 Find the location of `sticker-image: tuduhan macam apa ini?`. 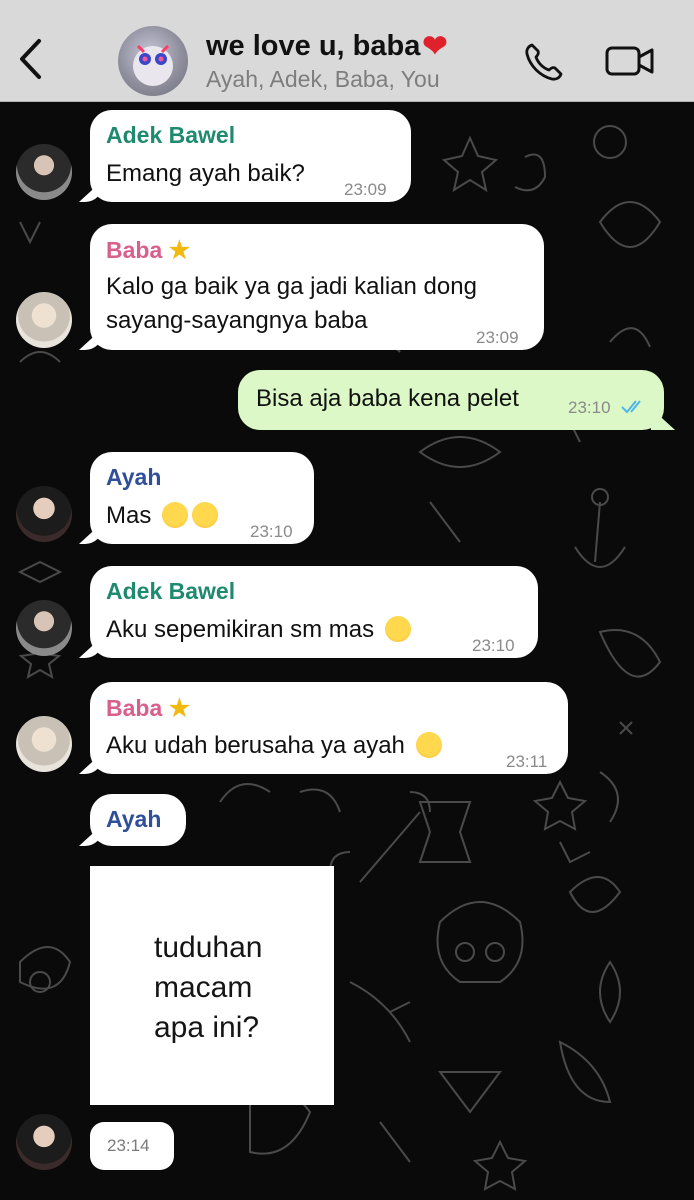

sticker-image: tuduhan macam apa ini? is located at coordinates (212, 985).